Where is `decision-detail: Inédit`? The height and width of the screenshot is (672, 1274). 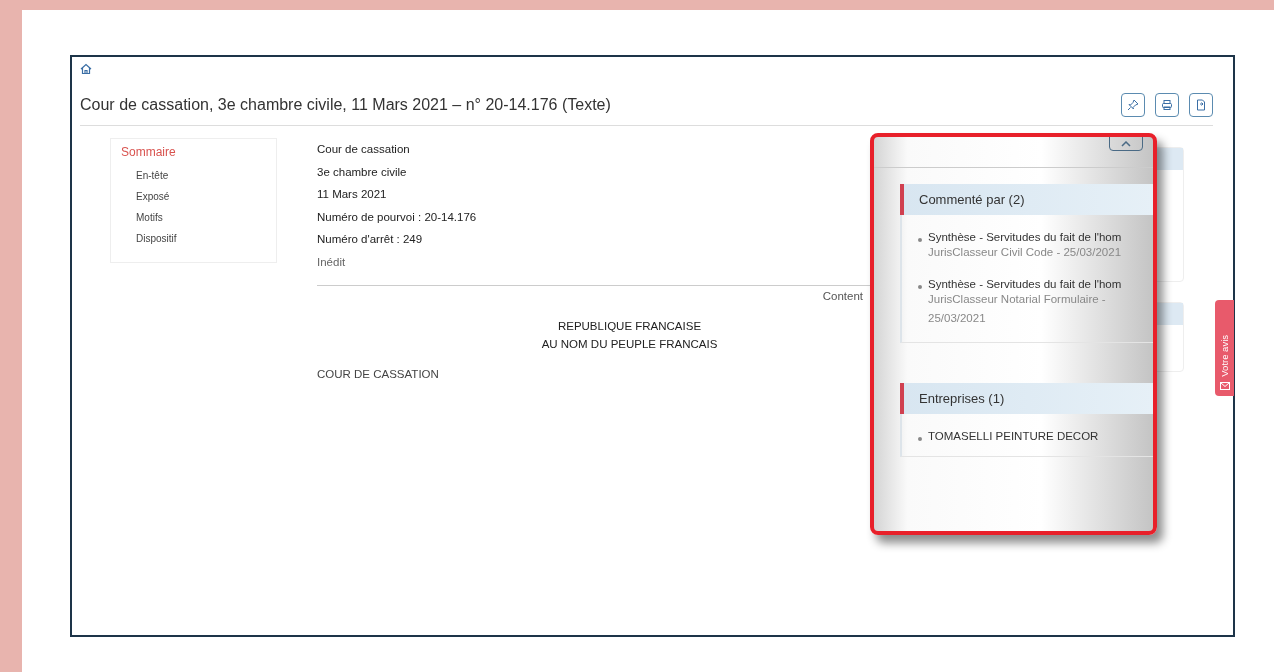
decision-detail: Inédit is located at coordinates (332, 262).